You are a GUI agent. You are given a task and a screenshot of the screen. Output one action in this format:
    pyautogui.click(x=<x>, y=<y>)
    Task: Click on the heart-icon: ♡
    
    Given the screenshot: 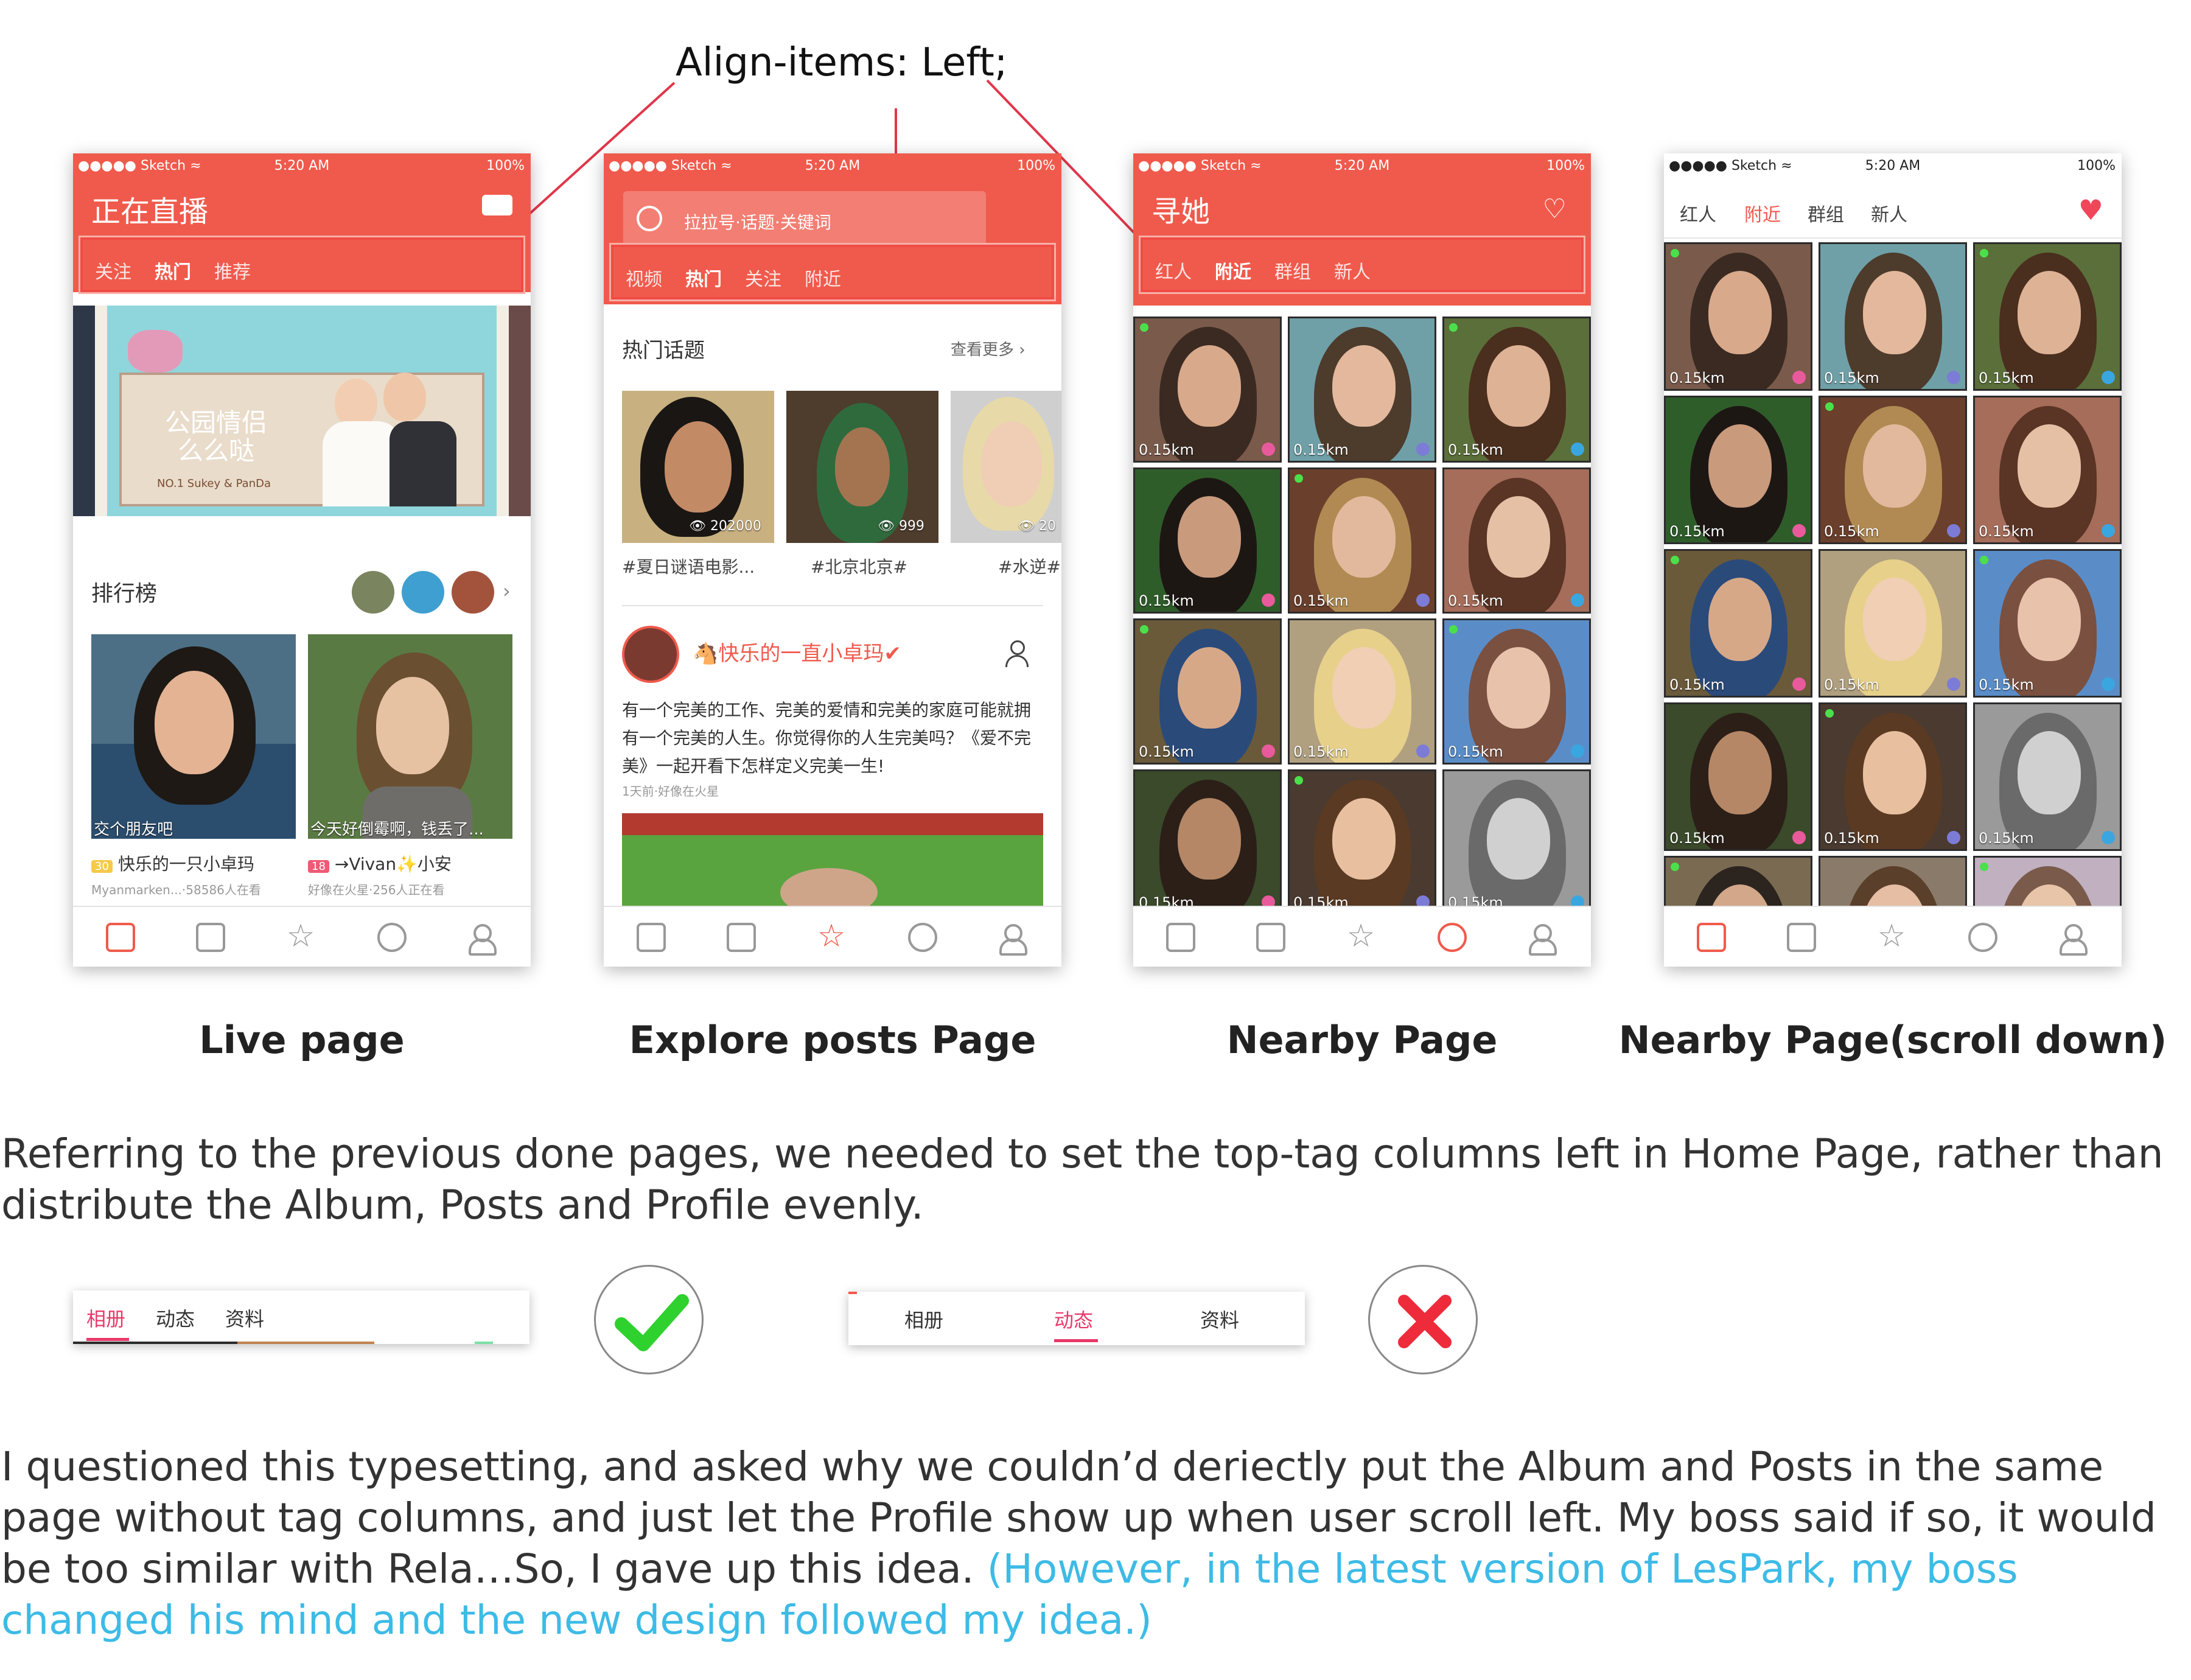 What is the action you would take?
    pyautogui.click(x=1555, y=209)
    